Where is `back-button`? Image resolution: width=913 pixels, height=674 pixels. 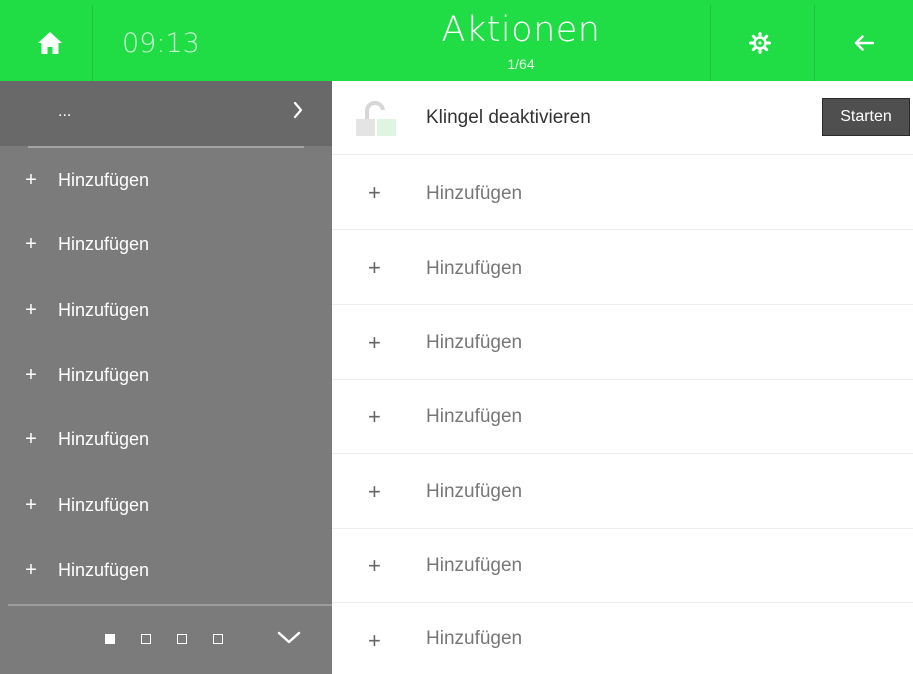 back-button is located at coordinates (863, 43).